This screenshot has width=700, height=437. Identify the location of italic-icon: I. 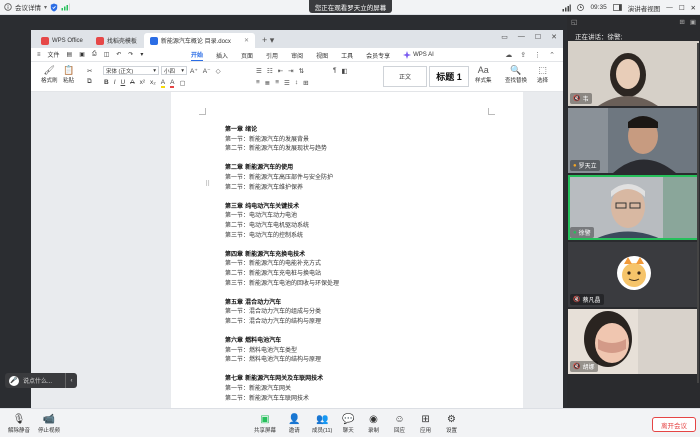
(115, 83).